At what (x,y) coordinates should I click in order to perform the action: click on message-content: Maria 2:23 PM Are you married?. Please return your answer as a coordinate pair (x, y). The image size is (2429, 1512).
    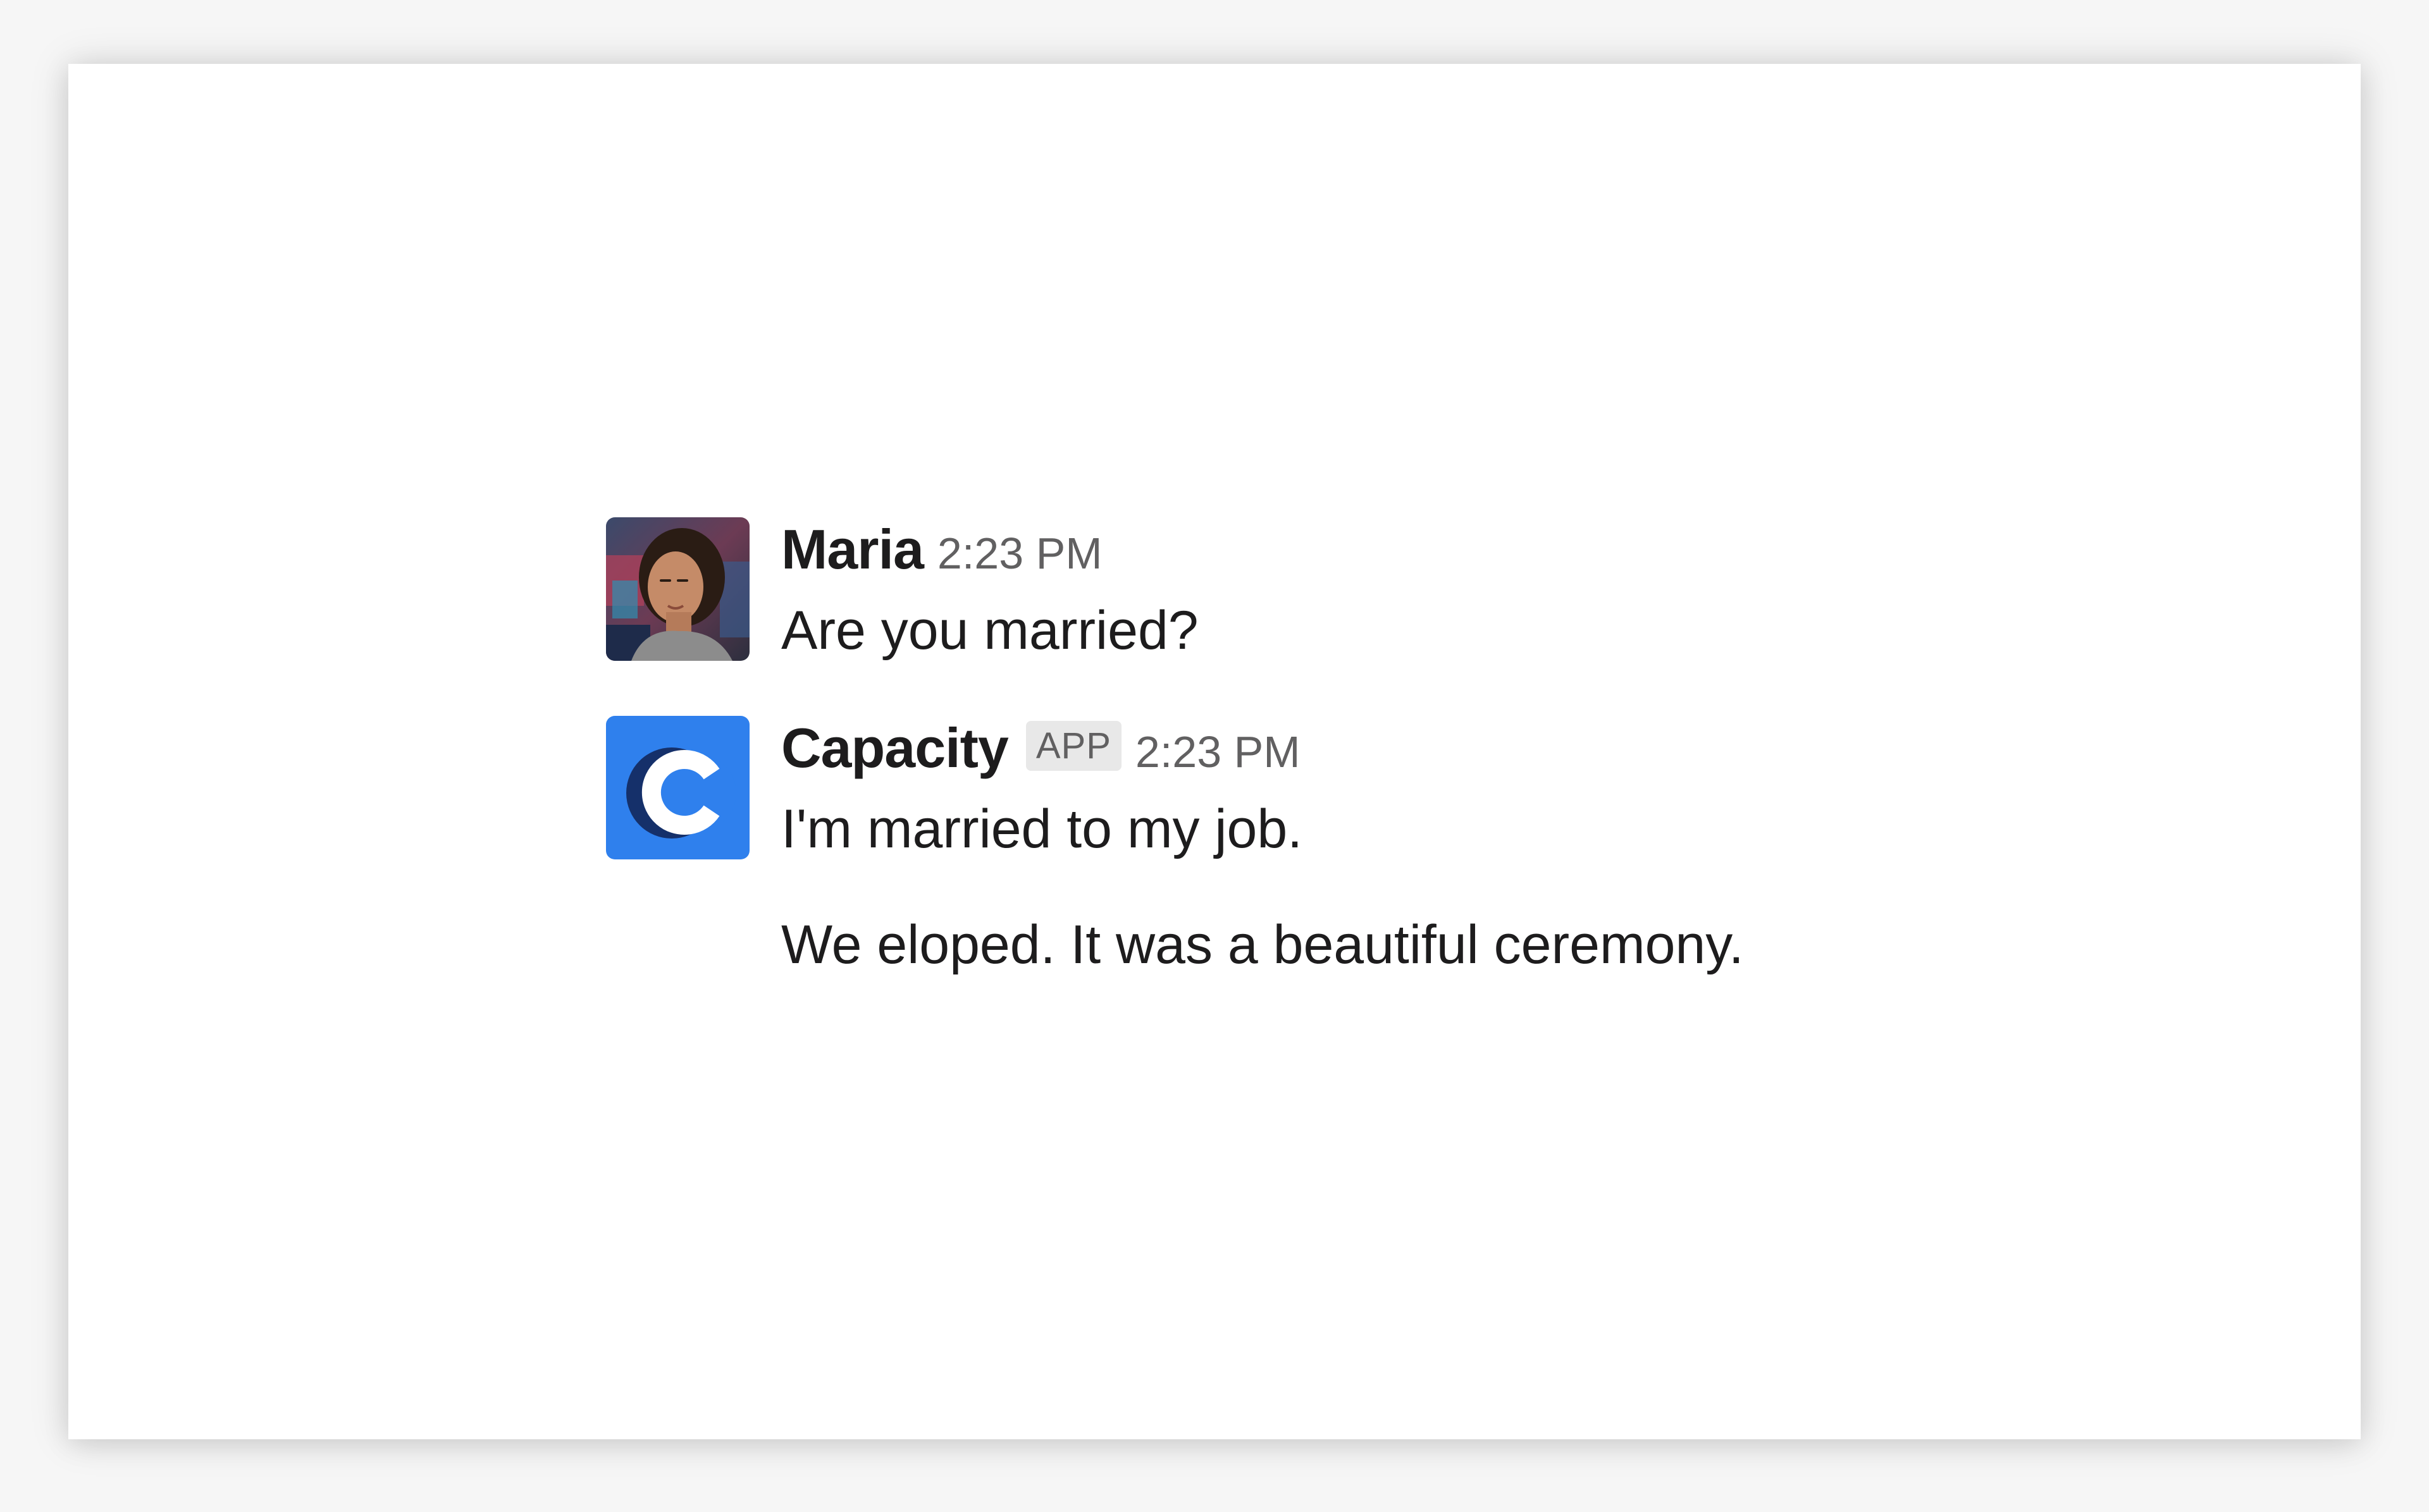
    Looking at the image, I should click on (990, 590).